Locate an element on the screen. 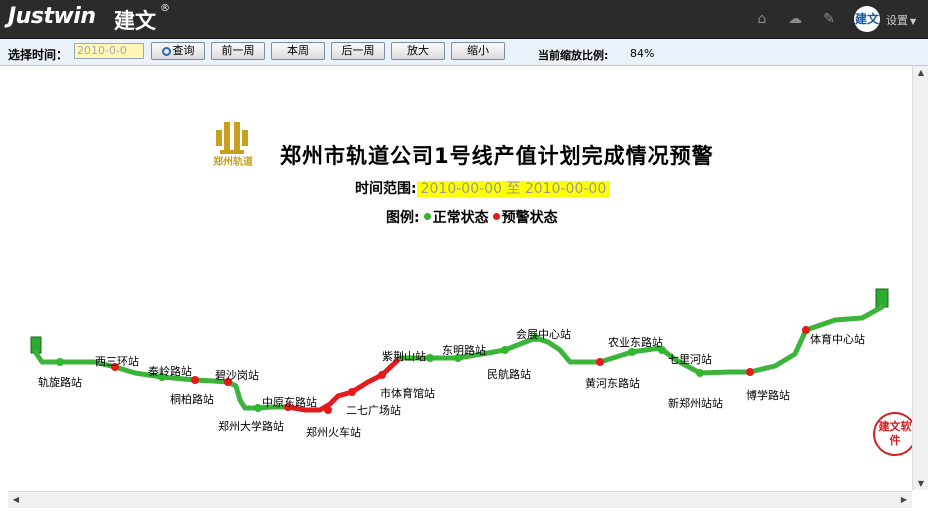 Image resolution: width=928 pixels, height=515 pixels. station-label: 碧沙岗站 is located at coordinates (237, 375).